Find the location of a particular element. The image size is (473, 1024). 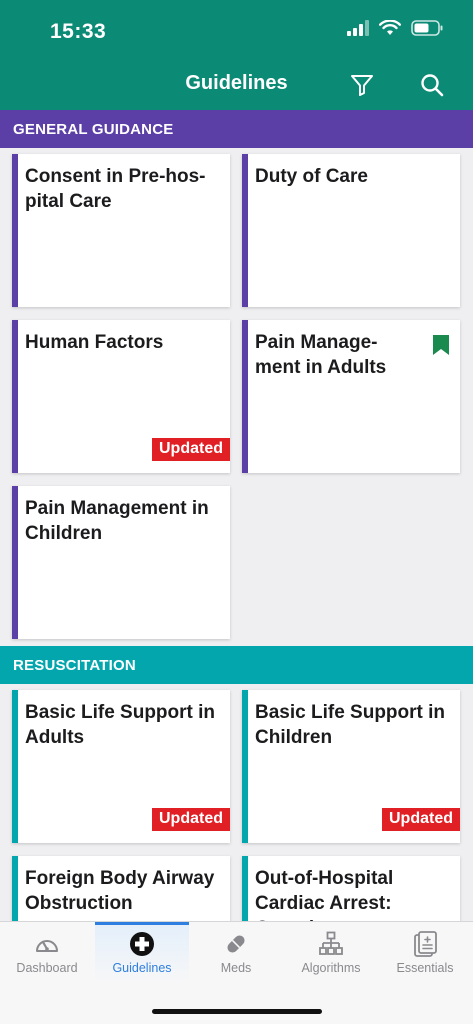

tab-label: Dashboard is located at coordinates (47, 968).